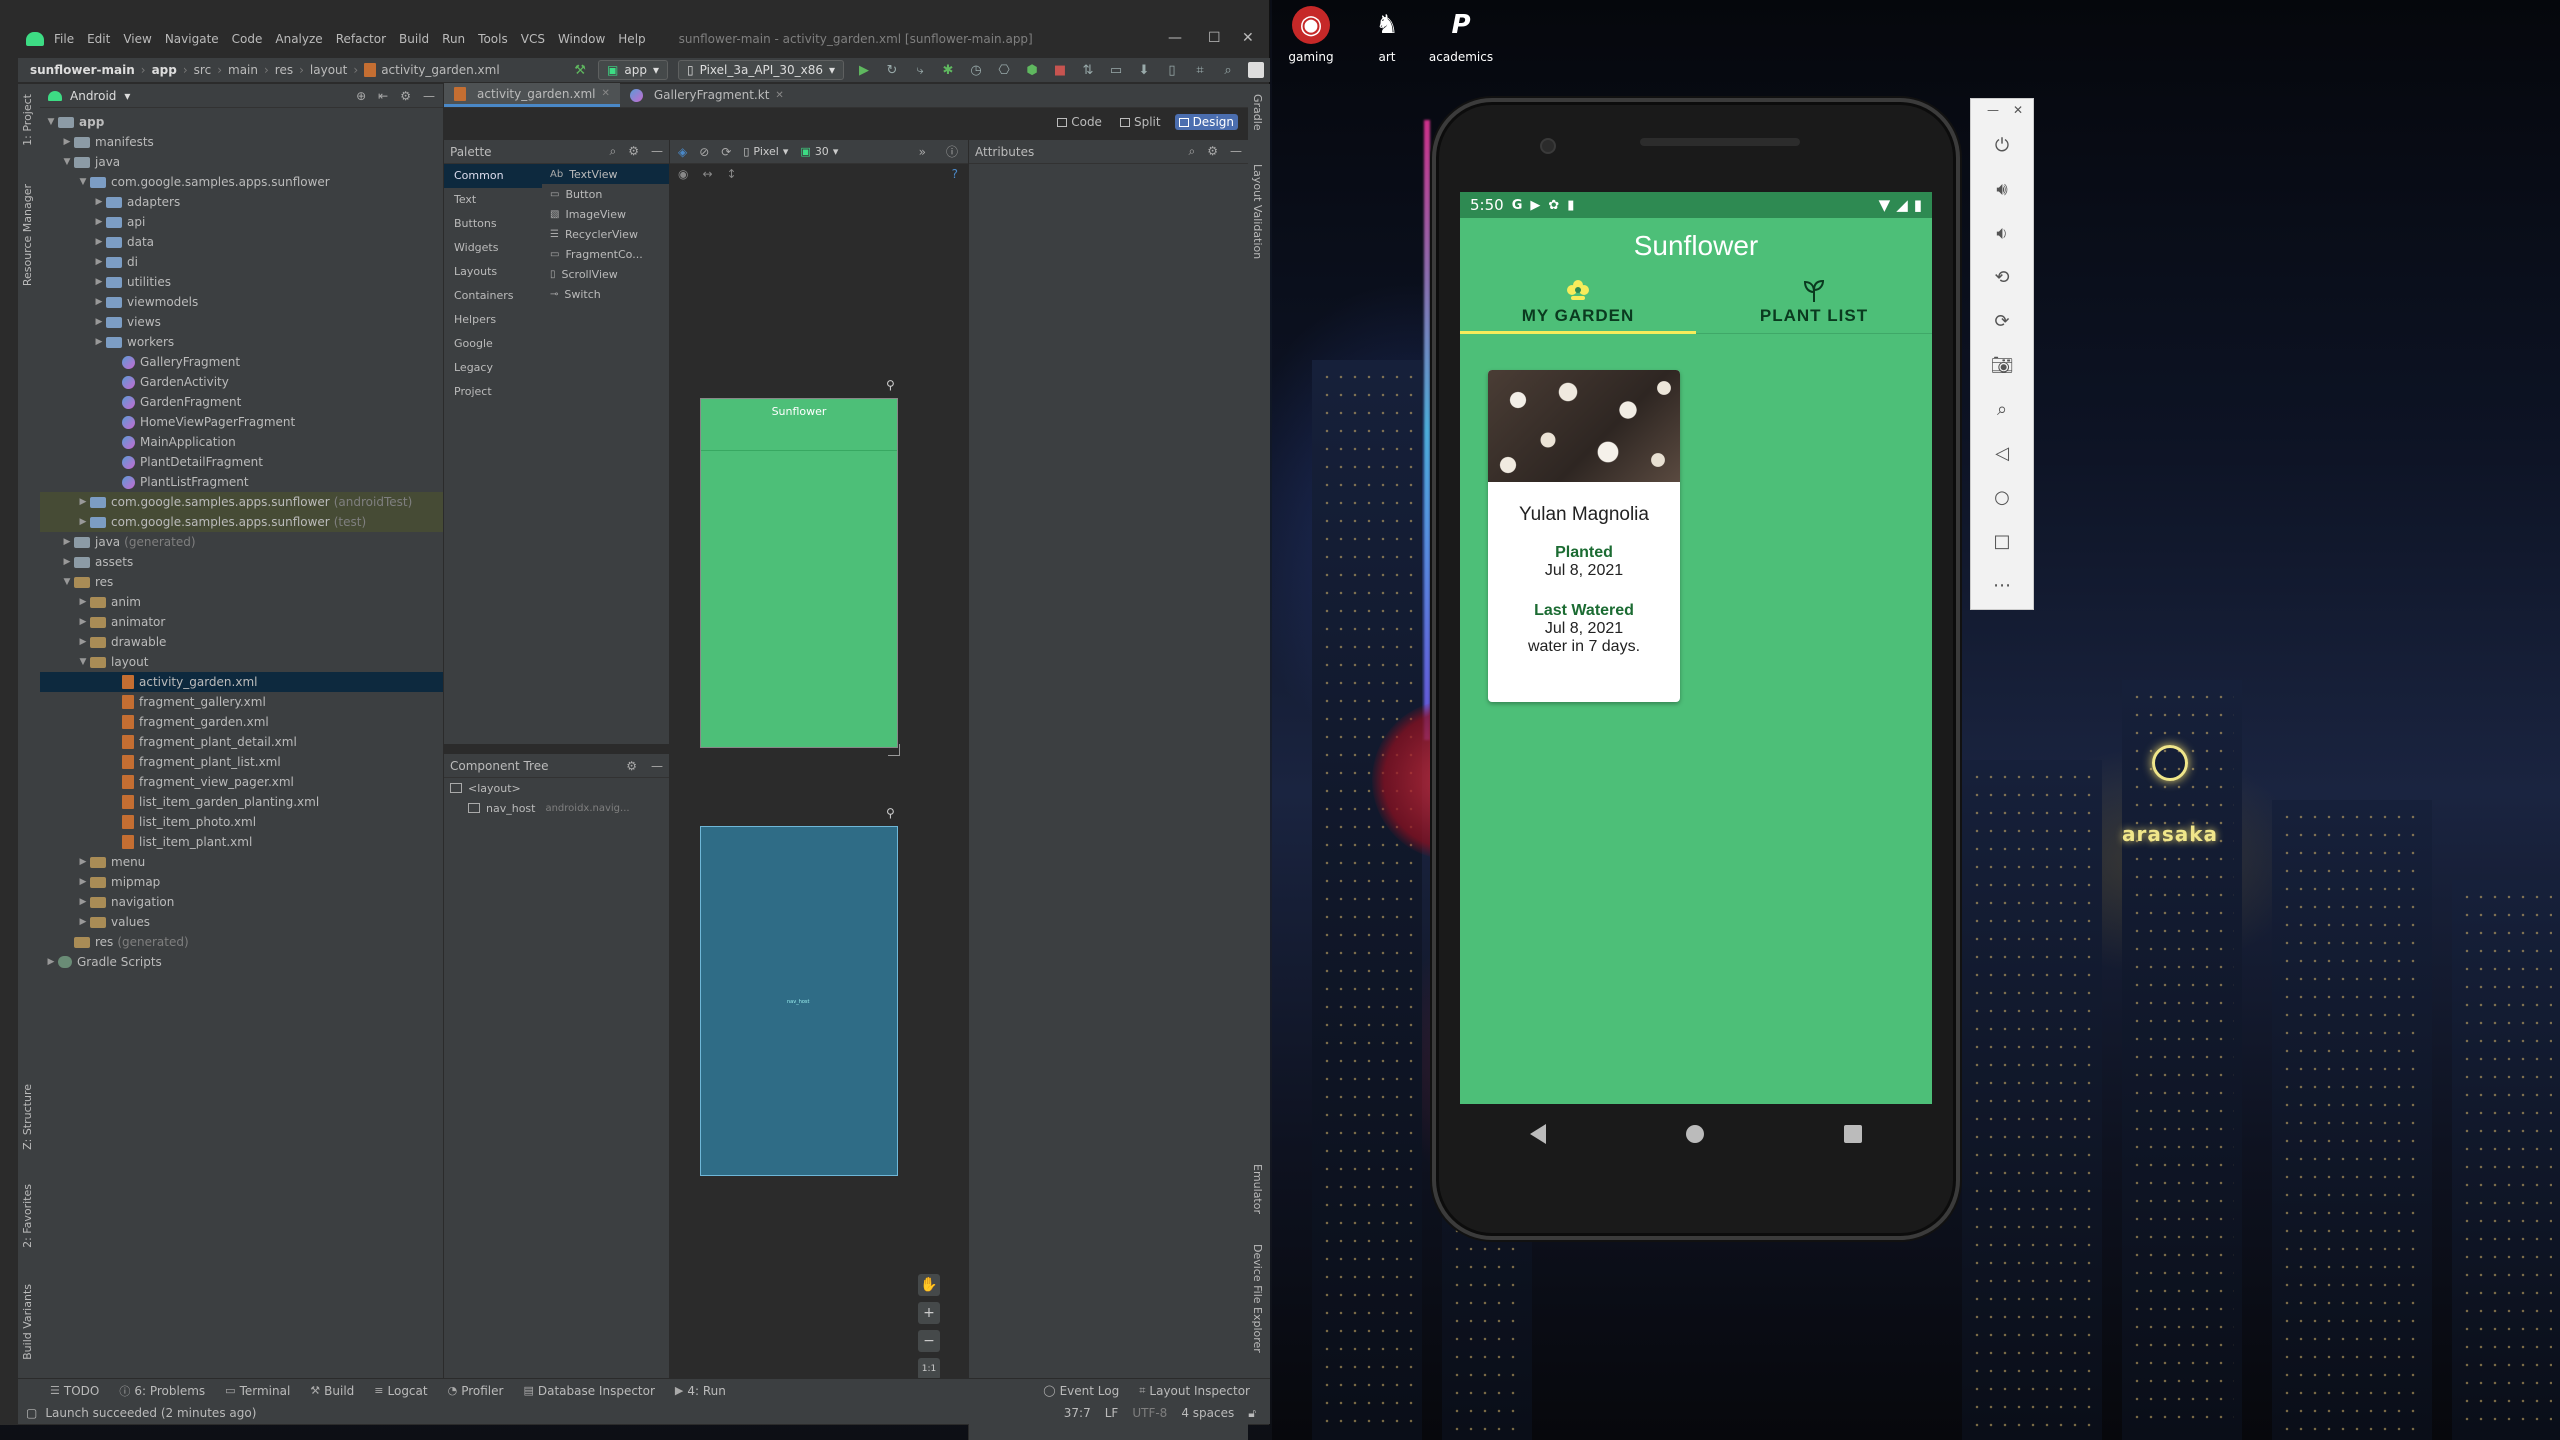 Image resolution: width=2560 pixels, height=1440 pixels. What do you see at coordinates (493, 200) in the screenshot?
I see `palette-category: Text` at bounding box center [493, 200].